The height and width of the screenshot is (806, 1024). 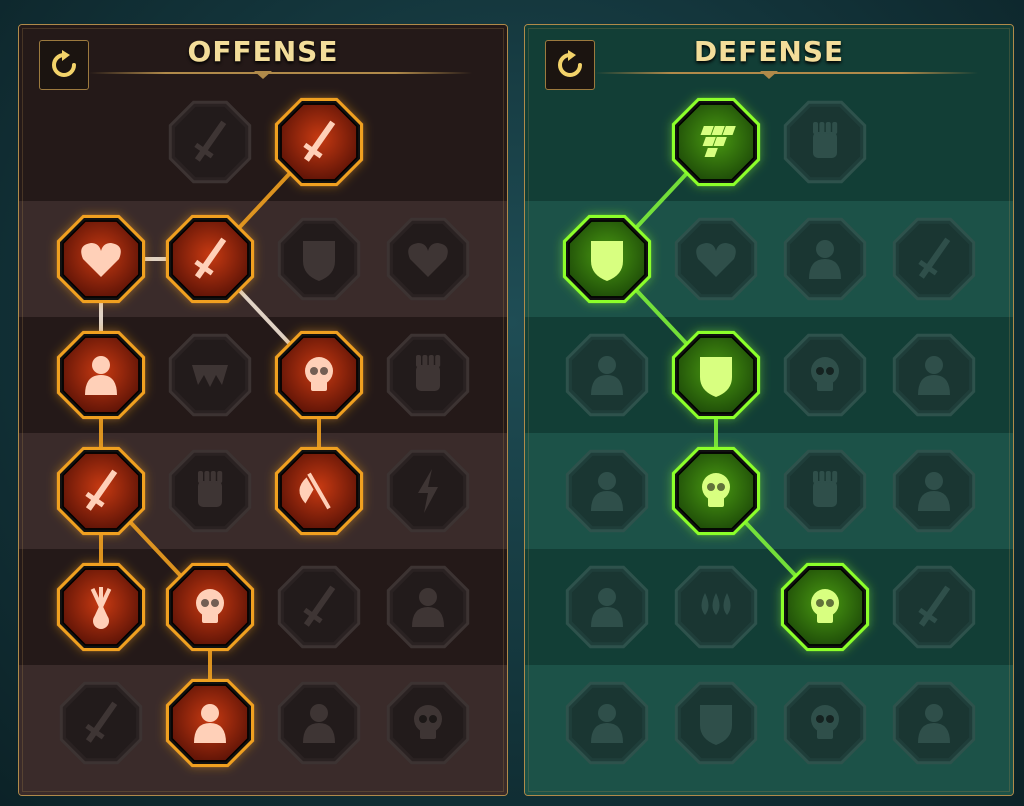 What do you see at coordinates (263, 51) in the screenshot?
I see `panel-title: OFFENSE` at bounding box center [263, 51].